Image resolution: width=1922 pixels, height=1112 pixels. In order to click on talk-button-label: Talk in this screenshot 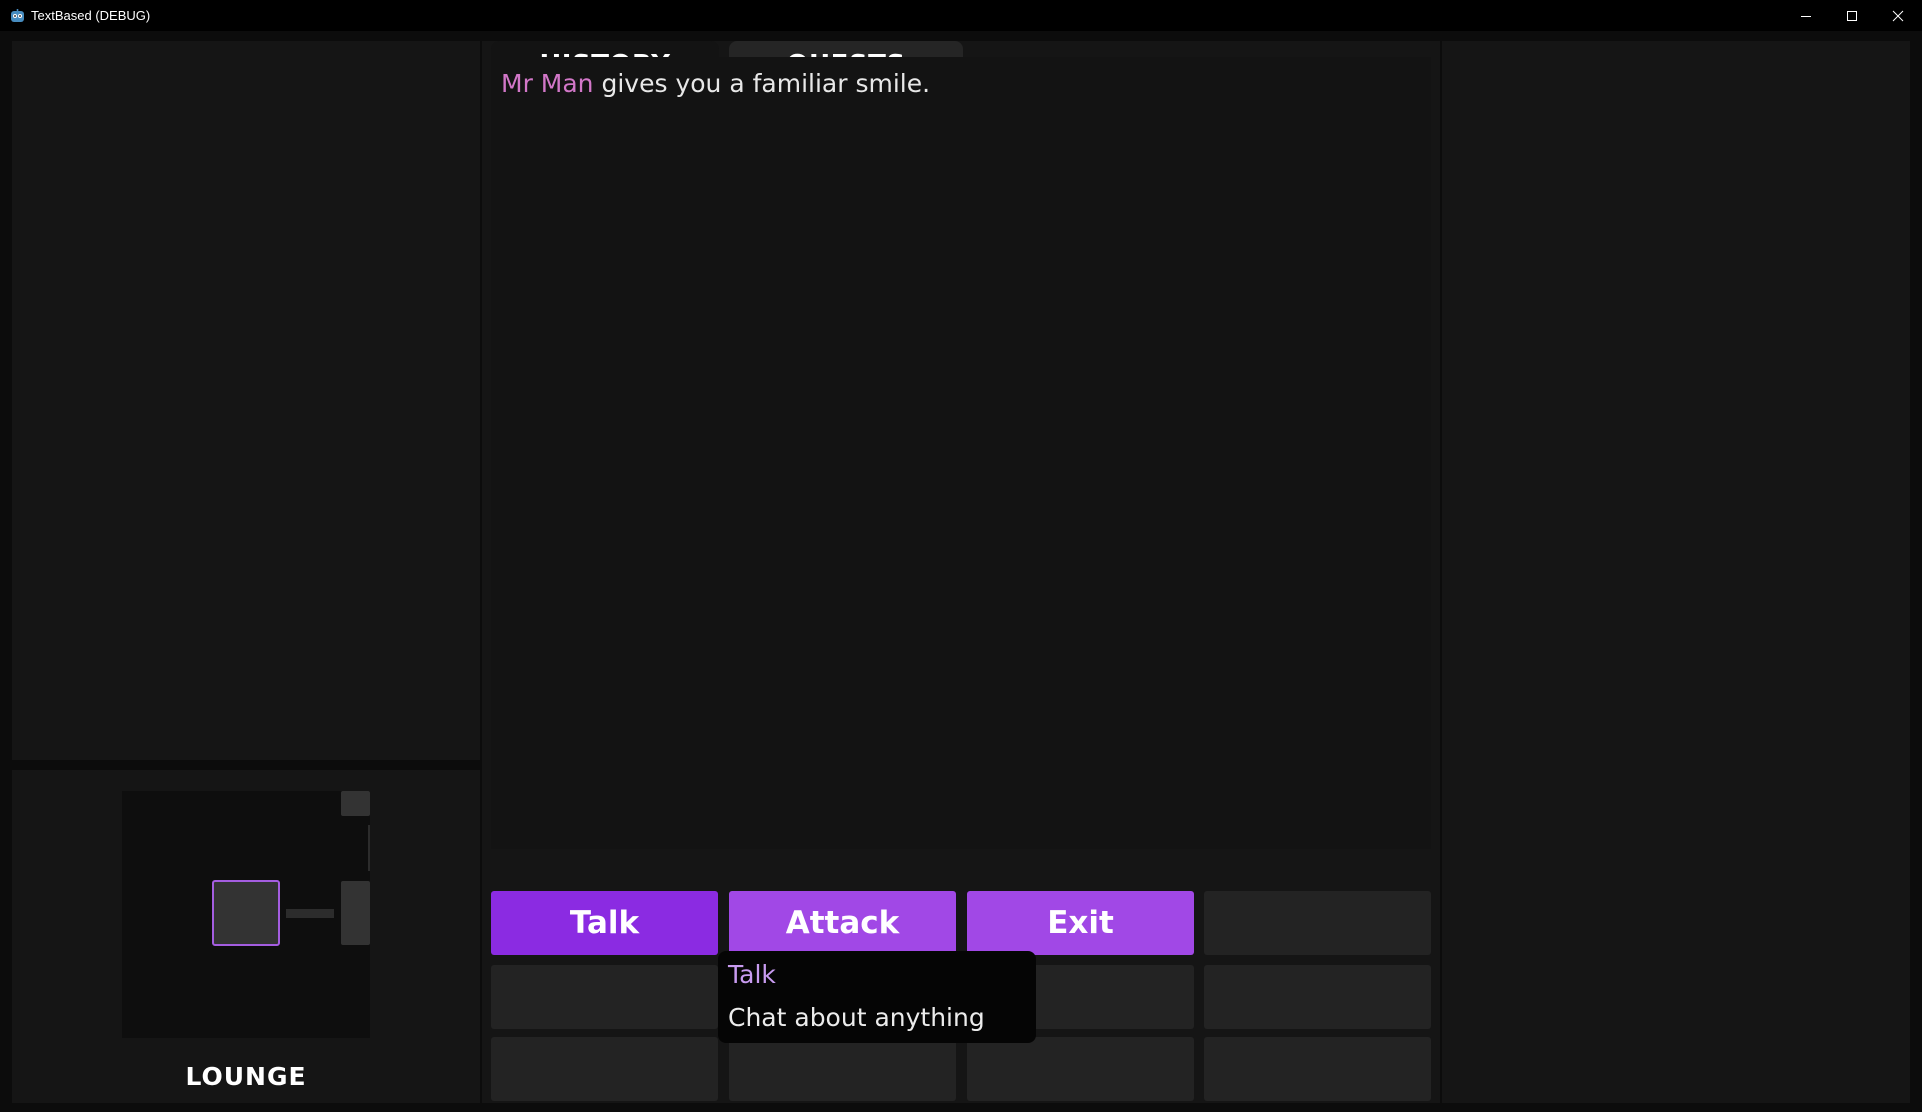, I will do `click(604, 923)`.